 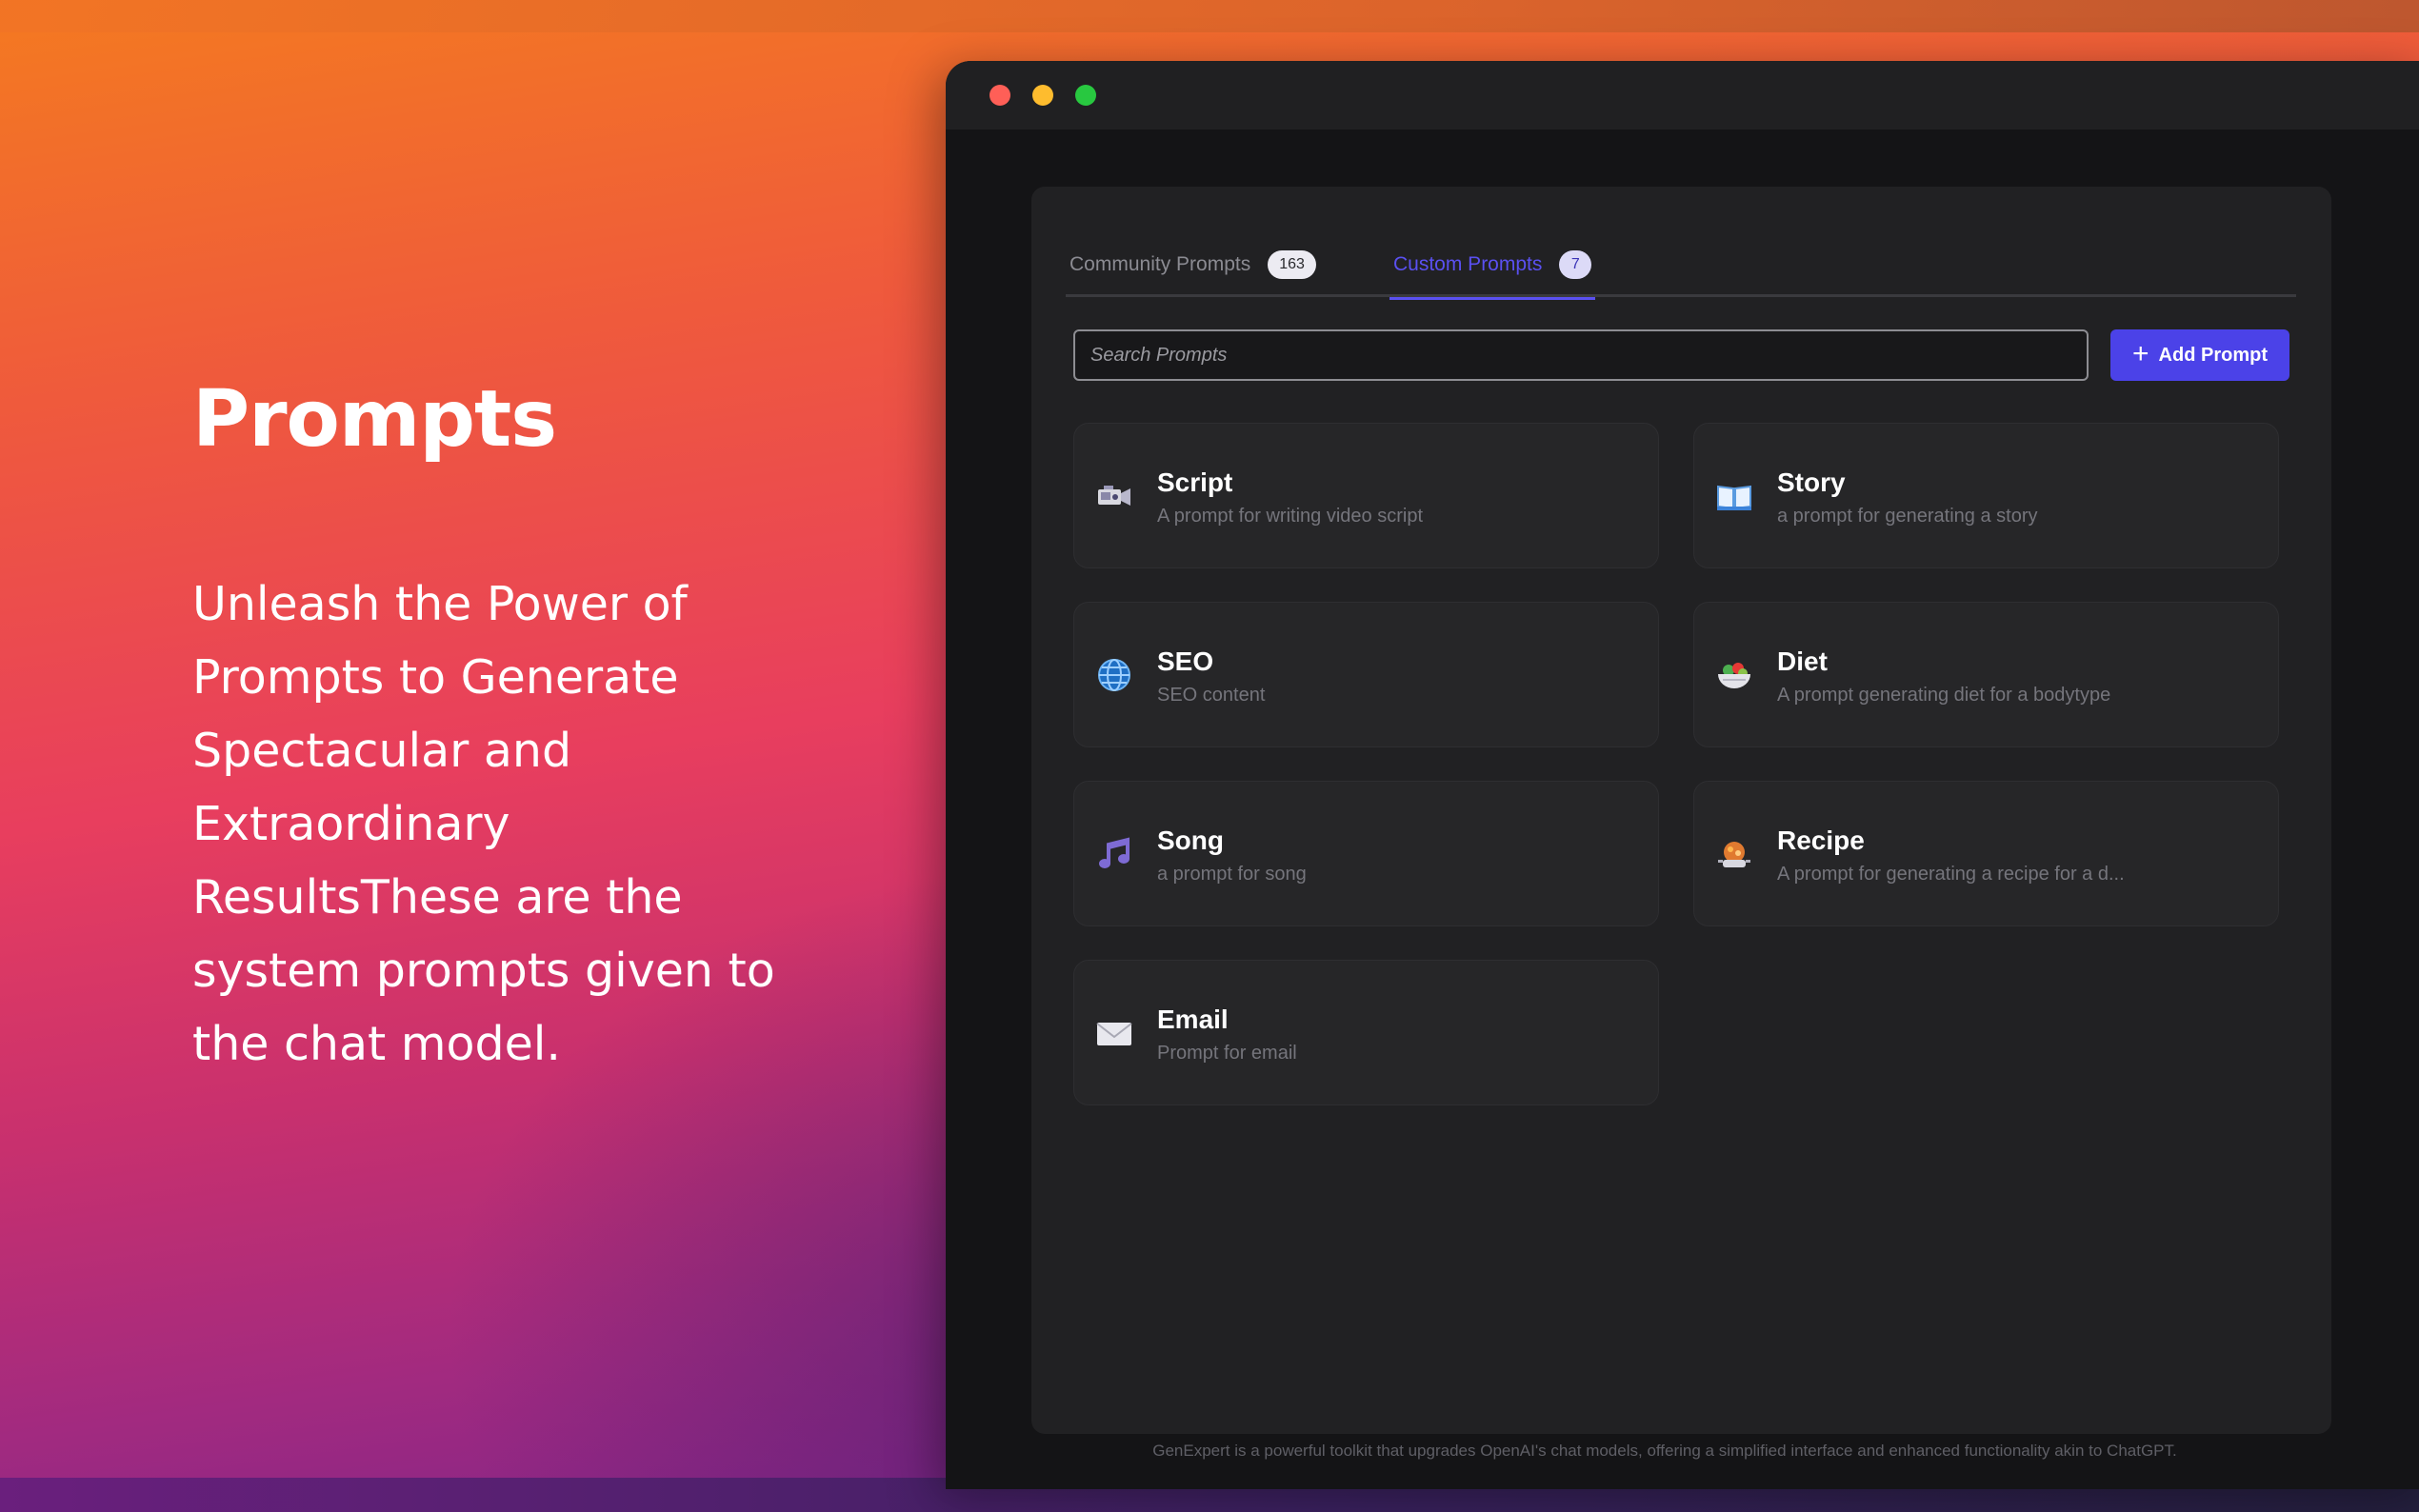 What do you see at coordinates (374, 419) in the screenshot?
I see `hero-title: Prompts` at bounding box center [374, 419].